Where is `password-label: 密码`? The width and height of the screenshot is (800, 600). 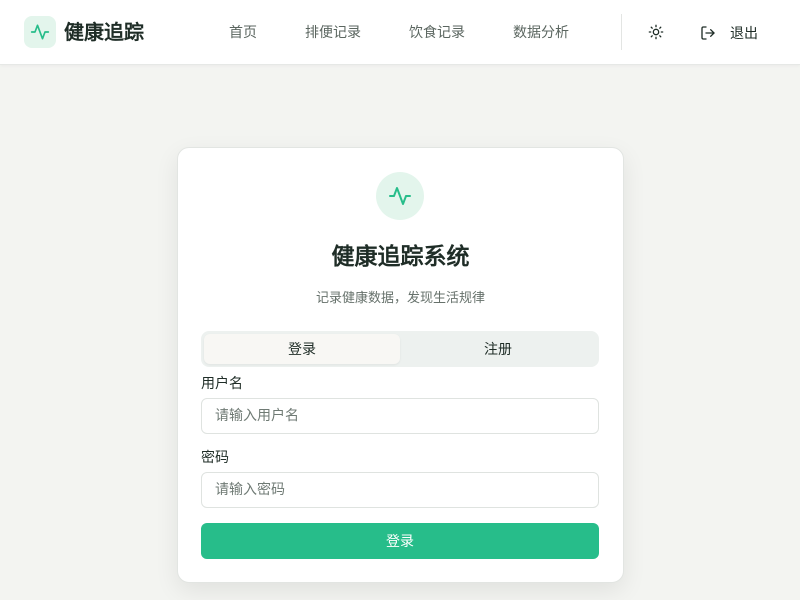
password-label: 密码 is located at coordinates (215, 458).